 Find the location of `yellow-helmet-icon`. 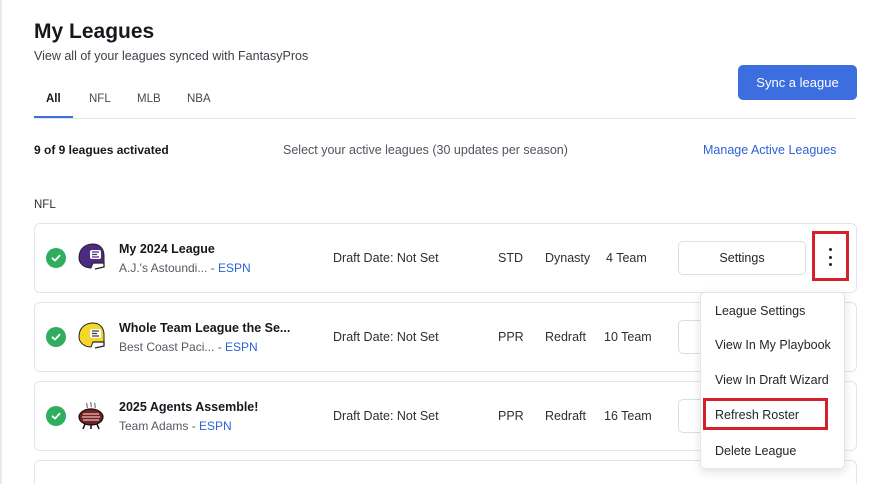

yellow-helmet-icon is located at coordinates (91, 336).